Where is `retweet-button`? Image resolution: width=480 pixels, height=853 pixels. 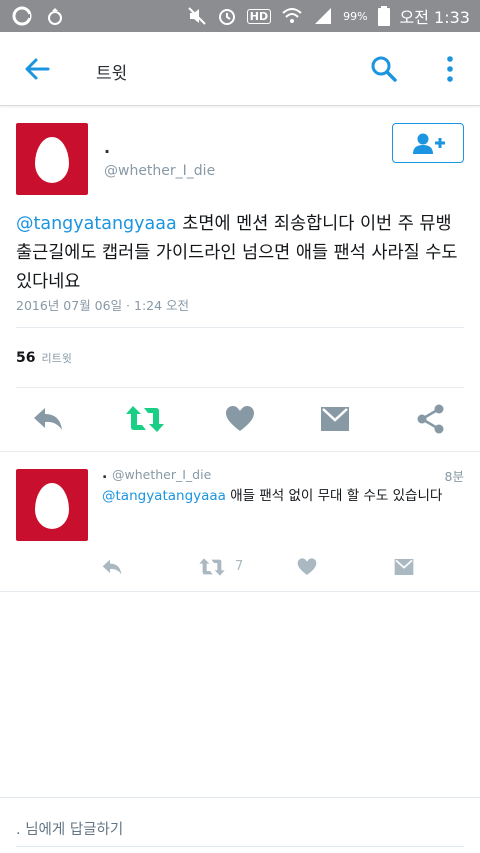 retweet-button is located at coordinates (145, 421).